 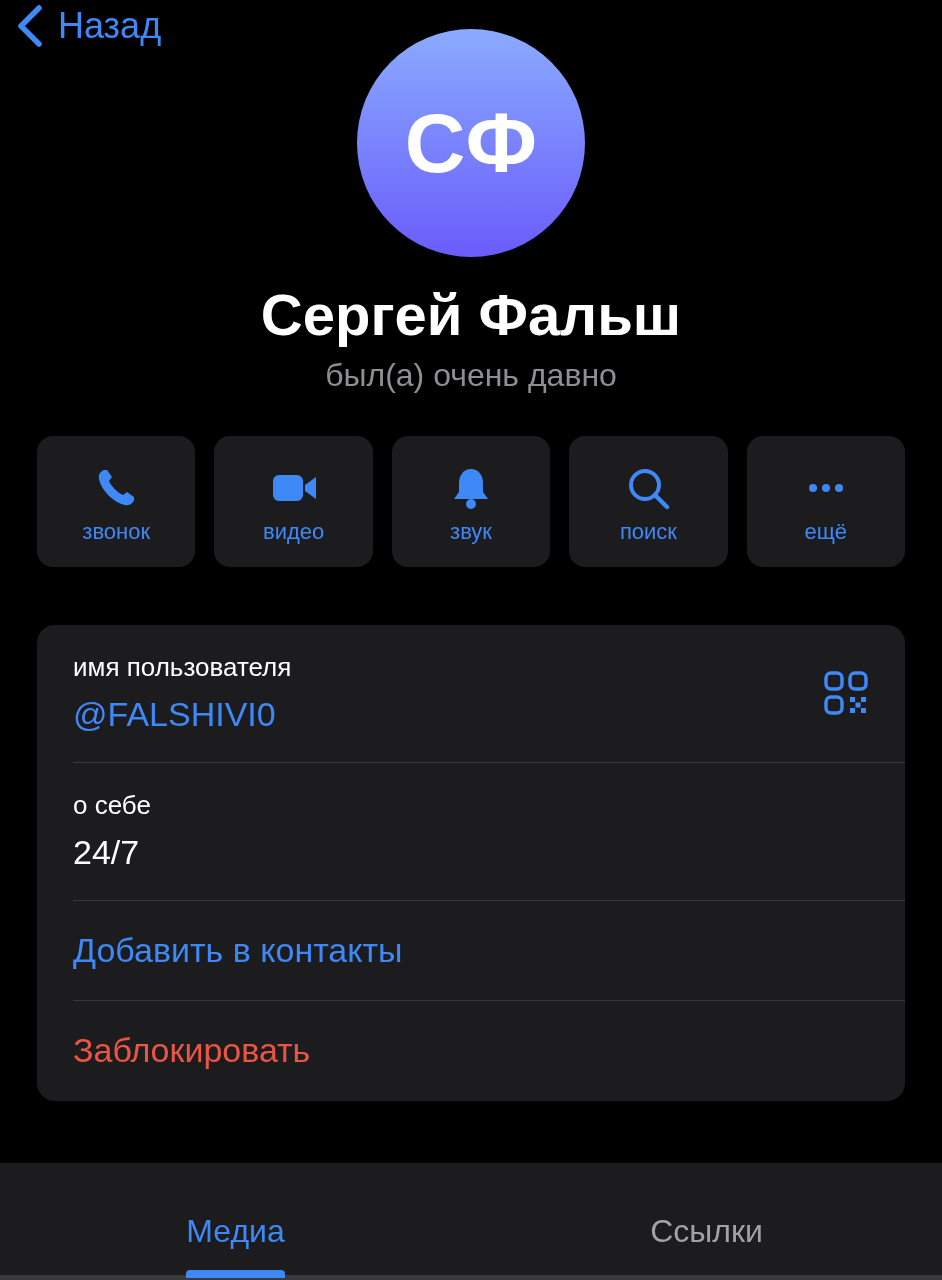 What do you see at coordinates (235, 1238) in the screenshot?
I see `tab: Медиа` at bounding box center [235, 1238].